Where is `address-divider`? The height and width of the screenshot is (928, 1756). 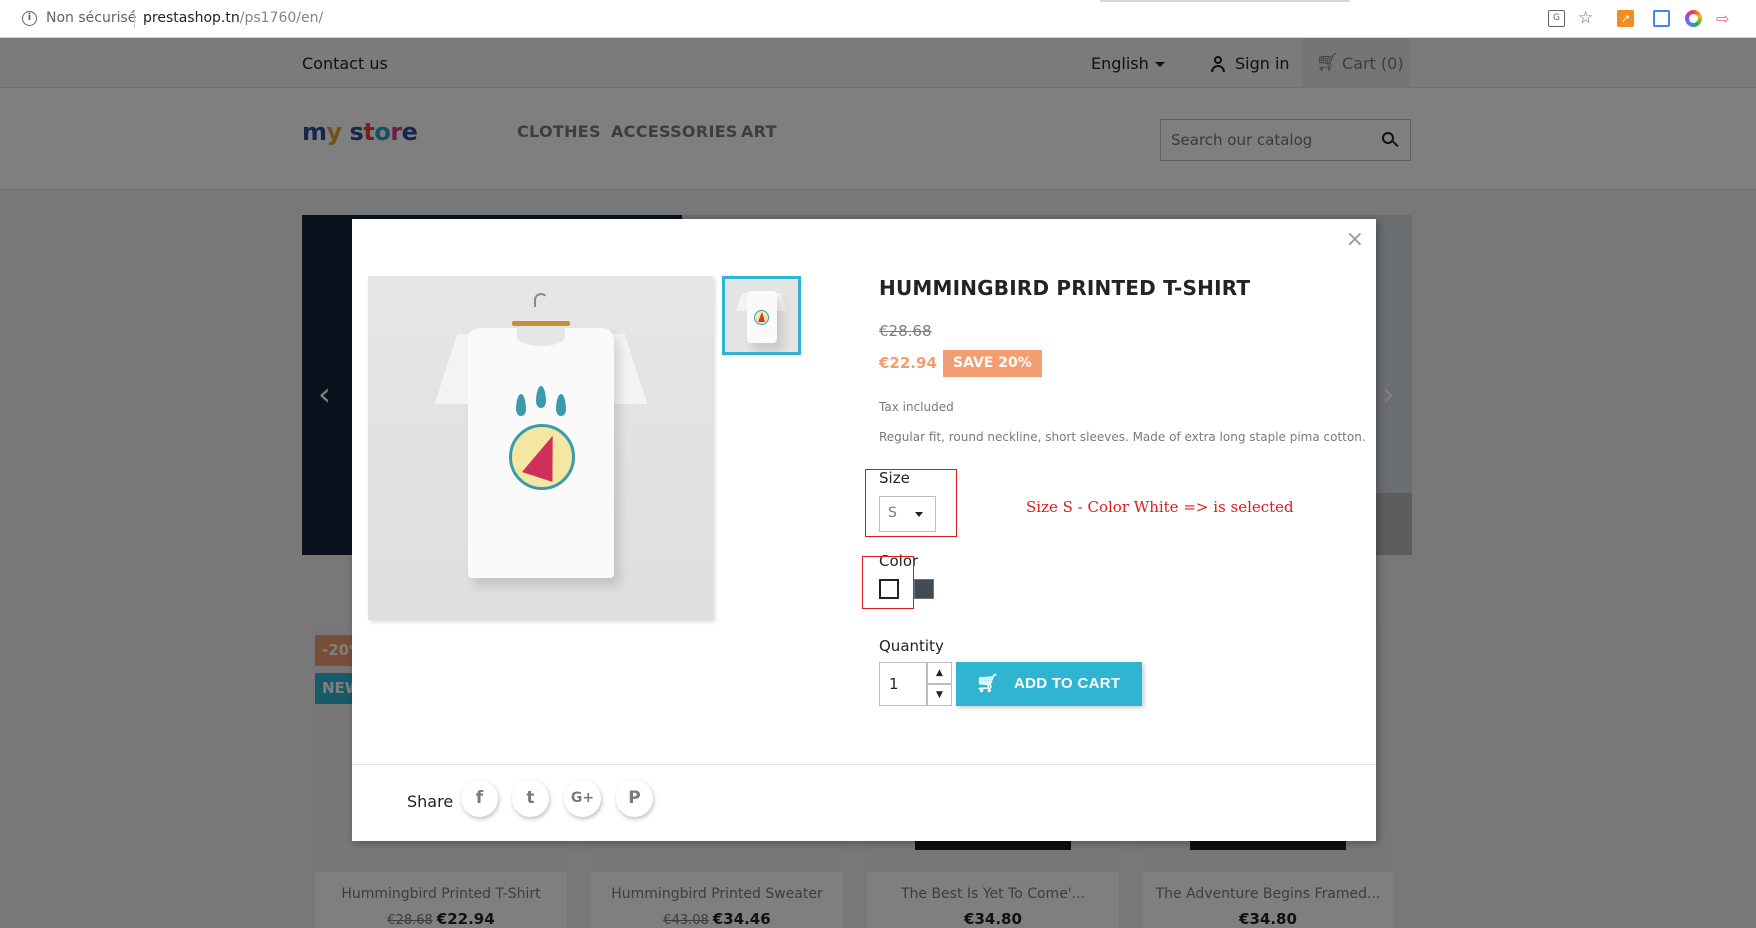 address-divider is located at coordinates (134, 19).